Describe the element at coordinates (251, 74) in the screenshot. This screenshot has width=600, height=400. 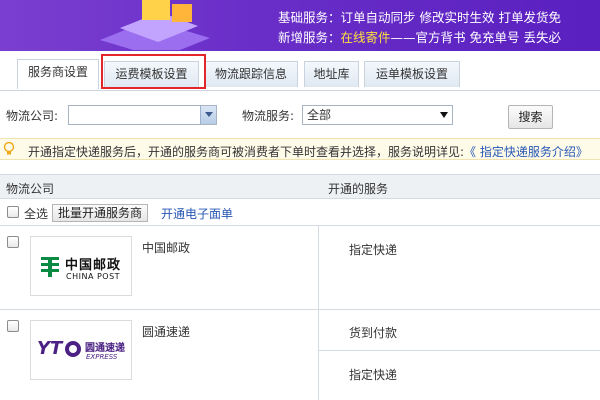
I see `tab-logistics-tracking: 物流跟踪信息` at that location.